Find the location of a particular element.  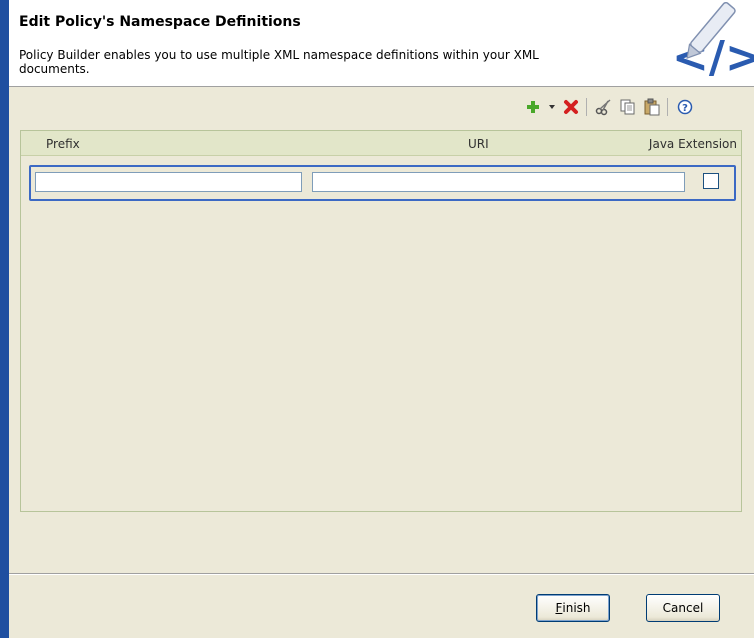

uri-input is located at coordinates (498, 182).